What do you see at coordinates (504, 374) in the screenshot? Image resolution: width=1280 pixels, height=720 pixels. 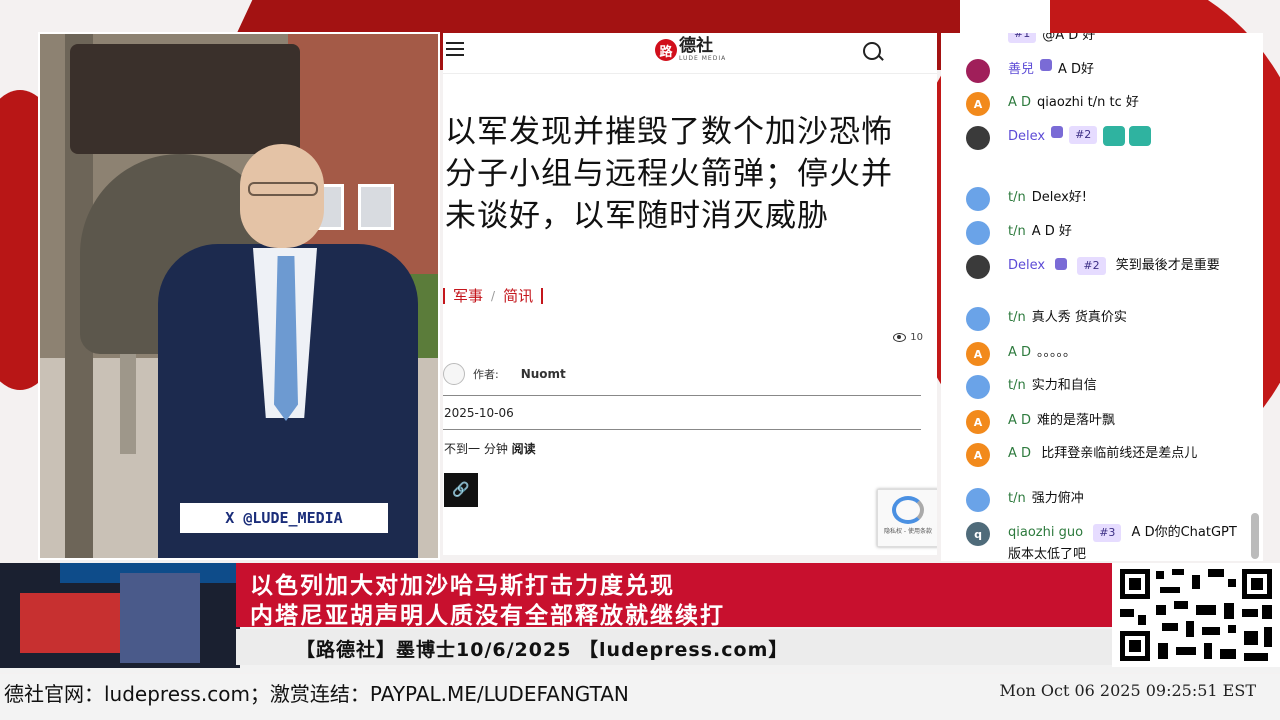 I see `author-line: 作者: Nuomt` at bounding box center [504, 374].